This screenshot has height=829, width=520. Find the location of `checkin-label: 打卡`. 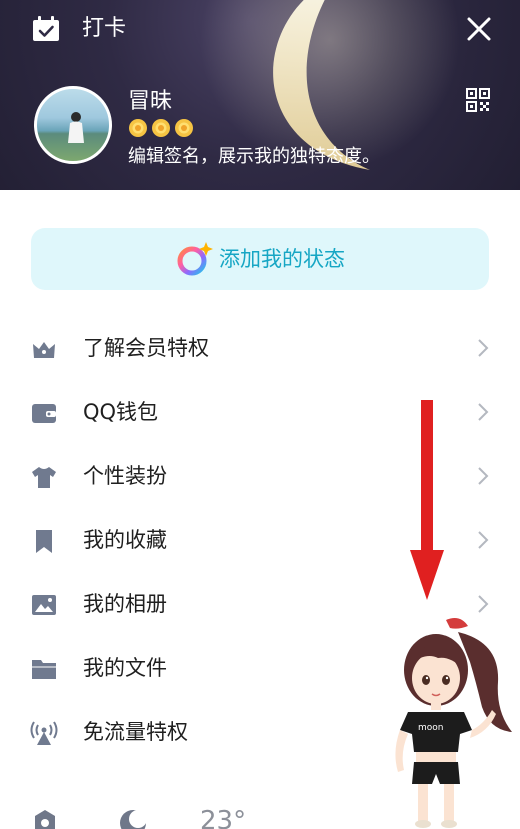

checkin-label: 打卡 is located at coordinates (104, 29).